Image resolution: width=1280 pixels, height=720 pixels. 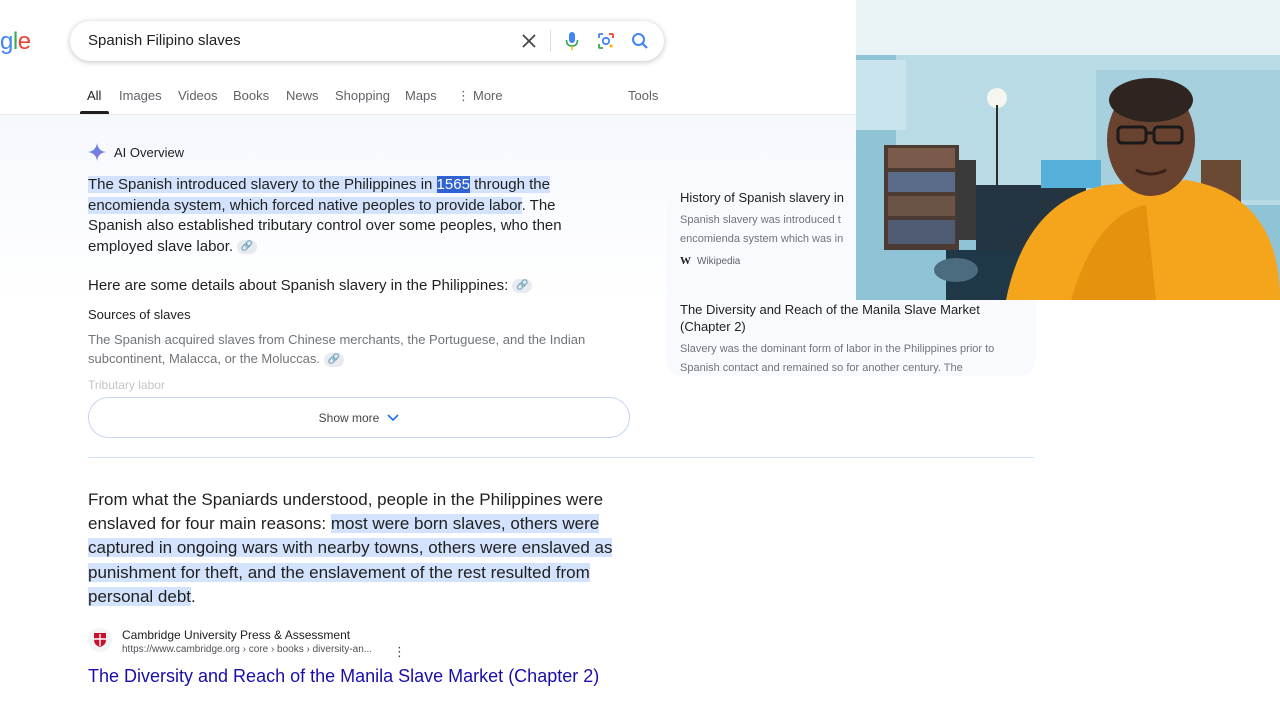 I want to click on faded-next-heading: Tributary labor, so click(x=126, y=385).